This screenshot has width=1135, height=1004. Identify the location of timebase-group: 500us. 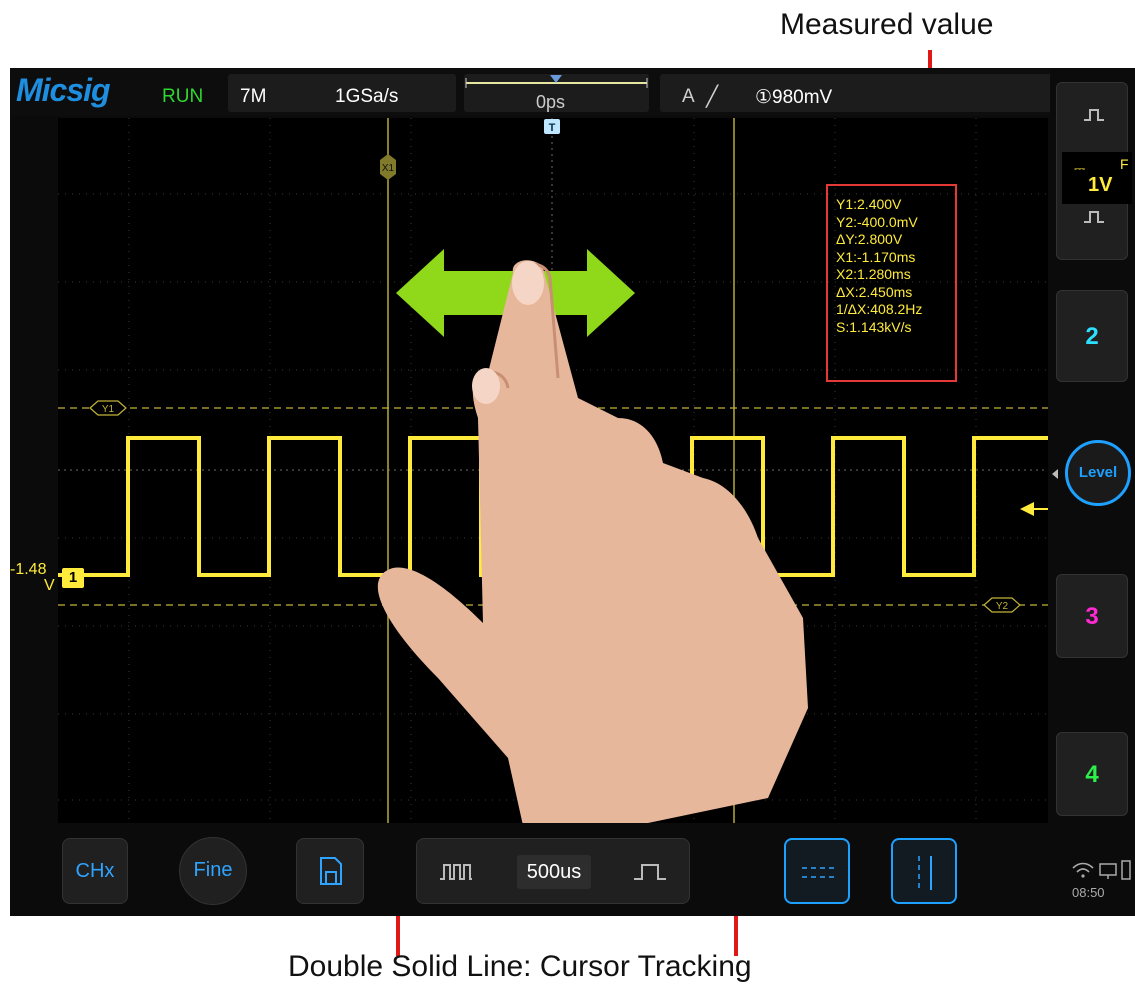
(553, 871).